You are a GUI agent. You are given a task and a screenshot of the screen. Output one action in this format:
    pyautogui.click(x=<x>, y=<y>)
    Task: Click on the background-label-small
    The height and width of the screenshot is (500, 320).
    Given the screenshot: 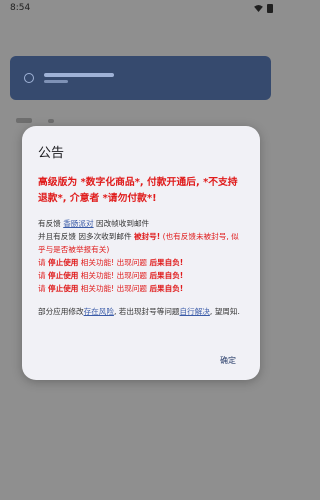 What is the action you would take?
    pyautogui.click(x=51, y=121)
    